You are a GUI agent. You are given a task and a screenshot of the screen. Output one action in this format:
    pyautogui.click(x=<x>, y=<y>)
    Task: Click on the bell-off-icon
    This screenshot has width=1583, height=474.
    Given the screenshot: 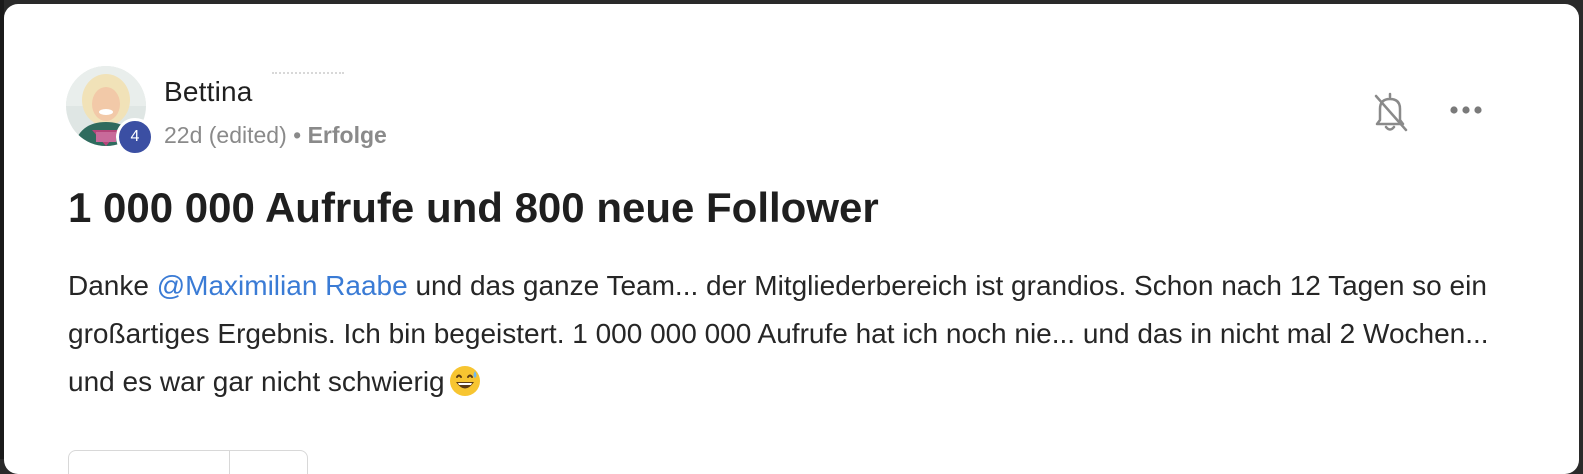 What is the action you would take?
    pyautogui.click(x=1391, y=112)
    